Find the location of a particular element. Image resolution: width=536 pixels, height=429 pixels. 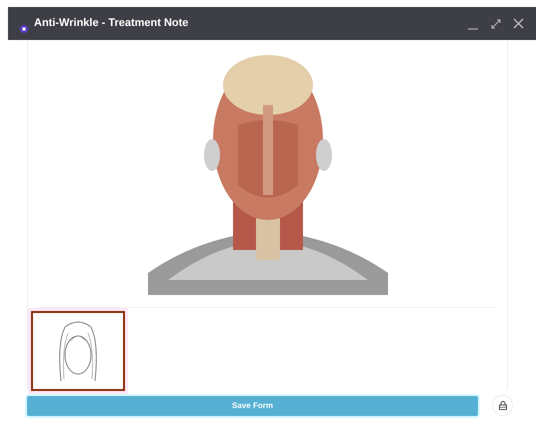

window-title: Anti-Wrinkle - Treatment Note is located at coordinates (111, 24).